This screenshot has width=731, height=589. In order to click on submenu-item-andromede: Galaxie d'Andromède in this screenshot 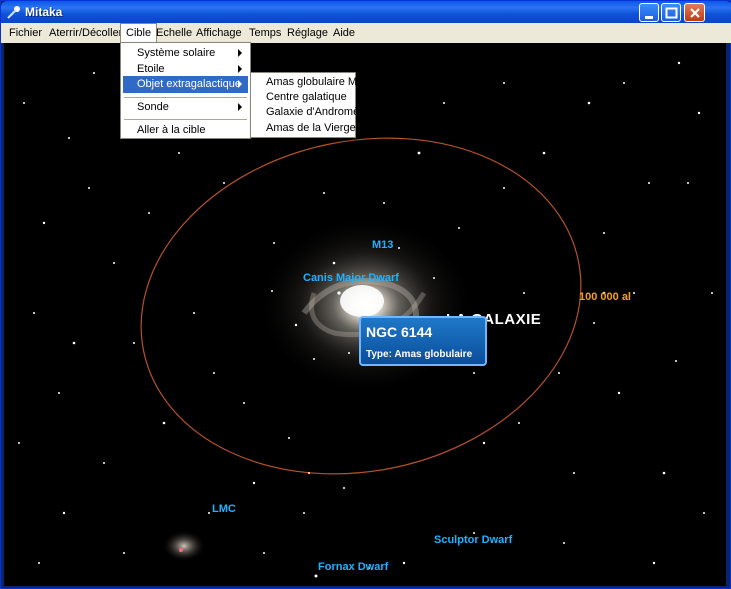, I will do `click(312, 112)`.